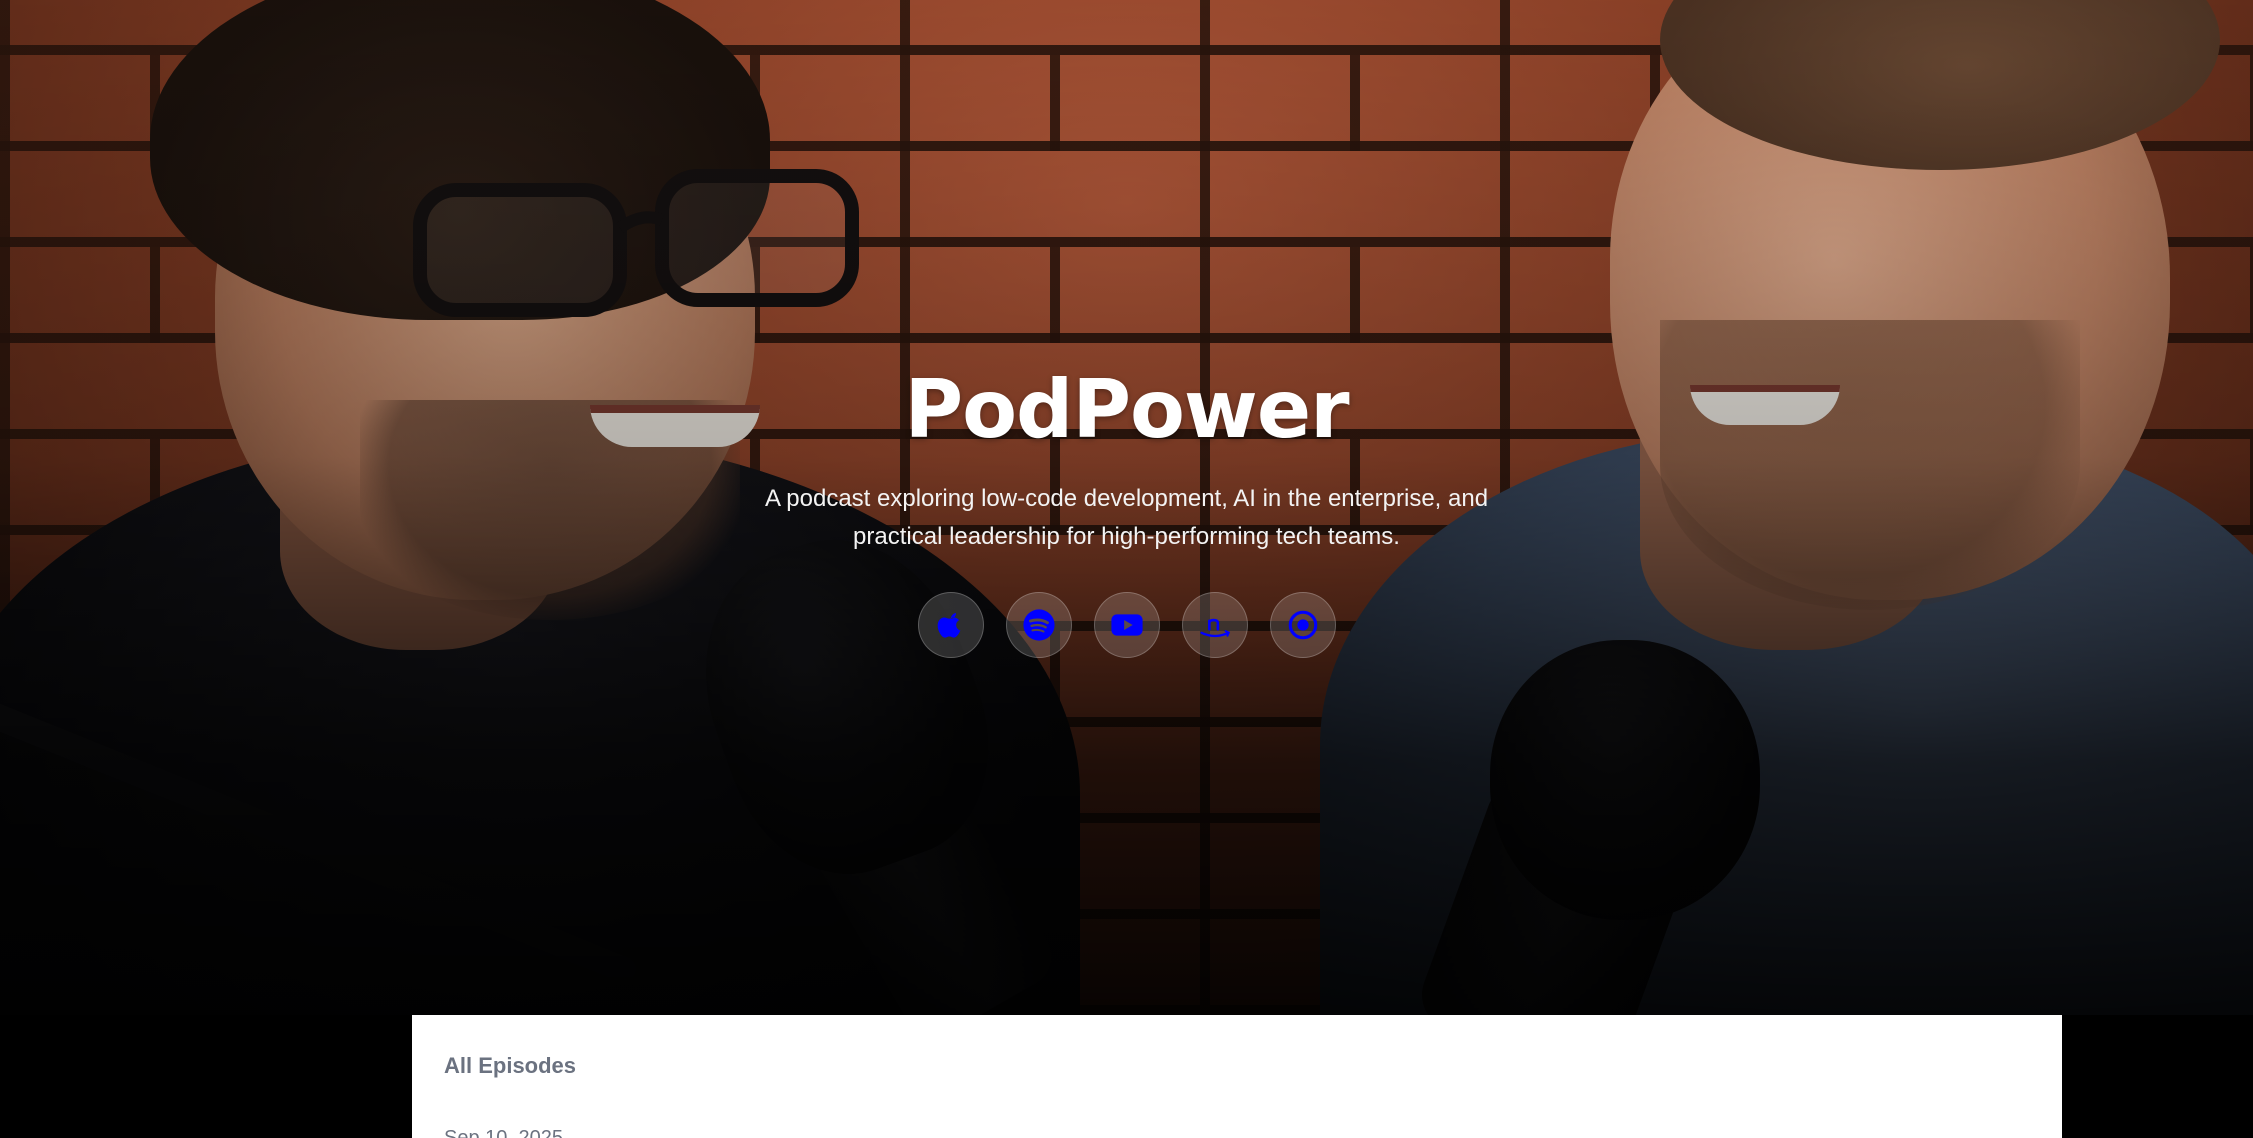 The image size is (2253, 1138). I want to click on spotify-button, so click(1038, 625).